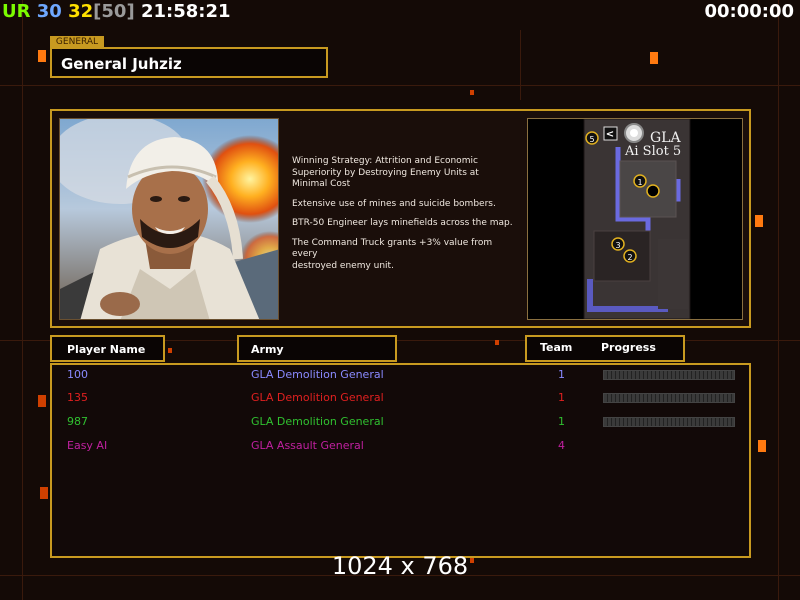 Image resolution: width=800 pixels, height=600 pixels. What do you see at coordinates (317, 348) in the screenshot?
I see `column-header-army: Army` at bounding box center [317, 348].